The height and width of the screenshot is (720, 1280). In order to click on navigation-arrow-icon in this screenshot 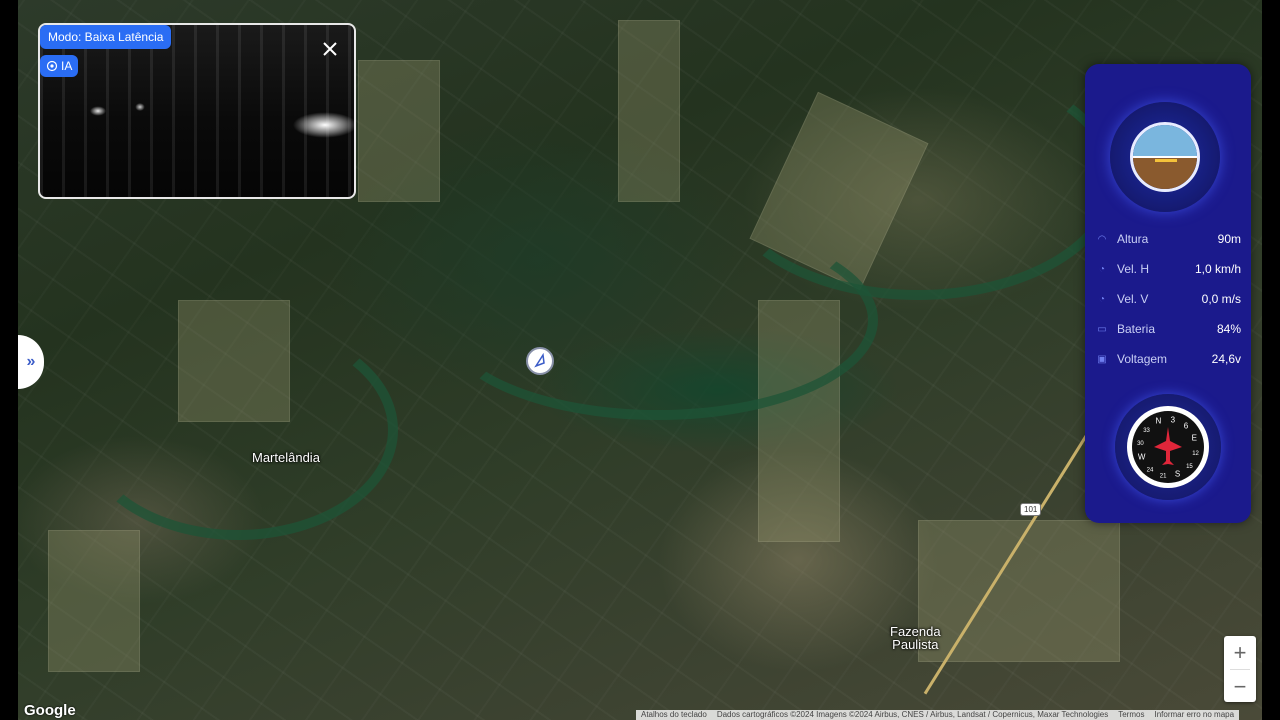, I will do `click(539, 360)`.